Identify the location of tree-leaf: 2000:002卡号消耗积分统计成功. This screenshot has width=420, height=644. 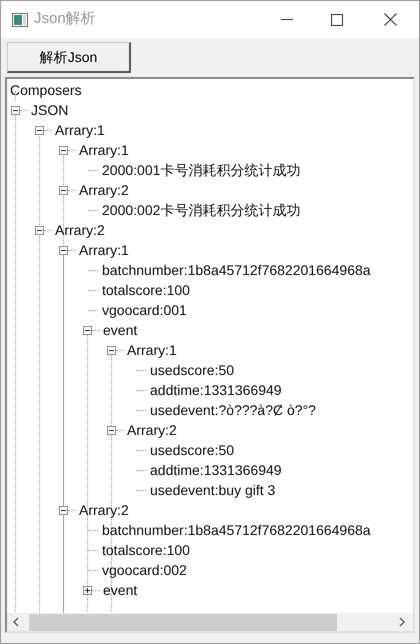
(201, 210).